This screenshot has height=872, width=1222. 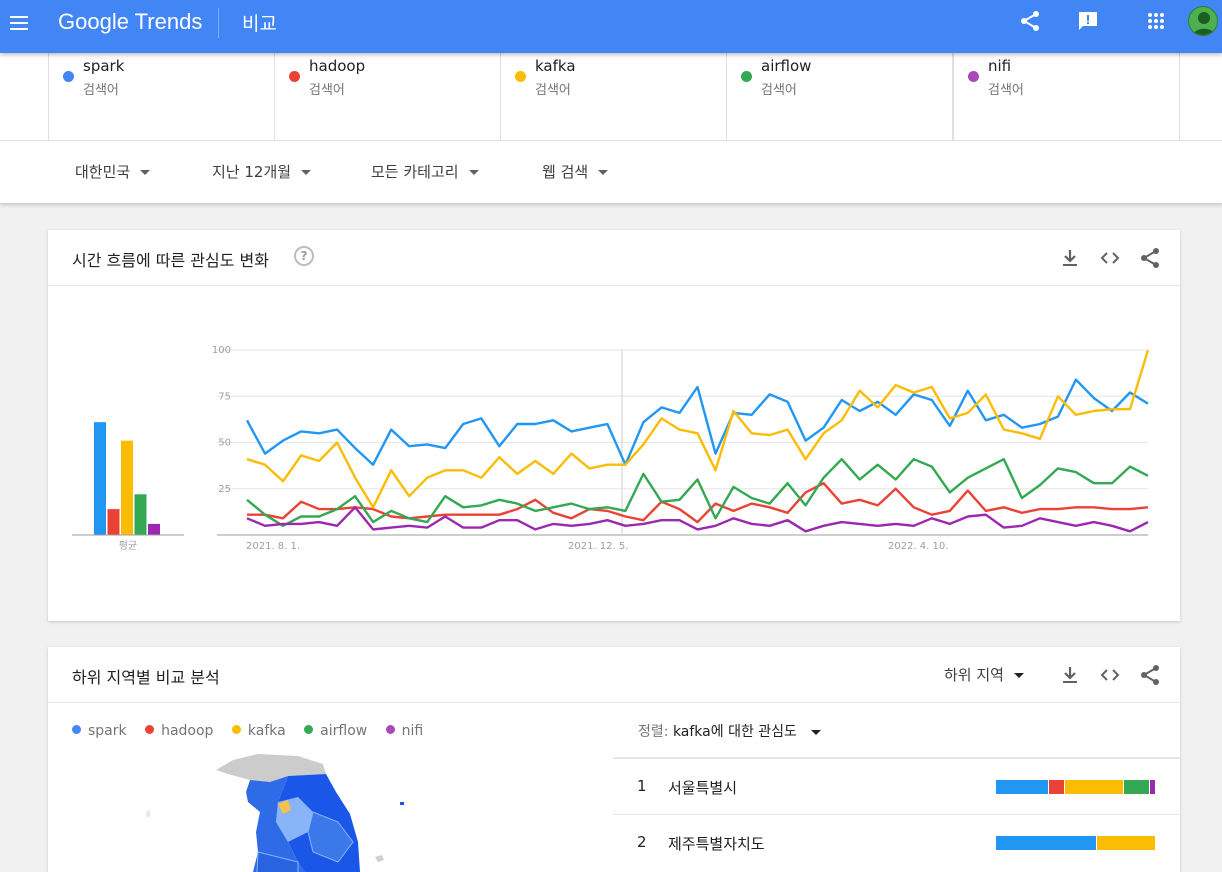 What do you see at coordinates (140, 514) in the screenshot?
I see `average-bar-airflow` at bounding box center [140, 514].